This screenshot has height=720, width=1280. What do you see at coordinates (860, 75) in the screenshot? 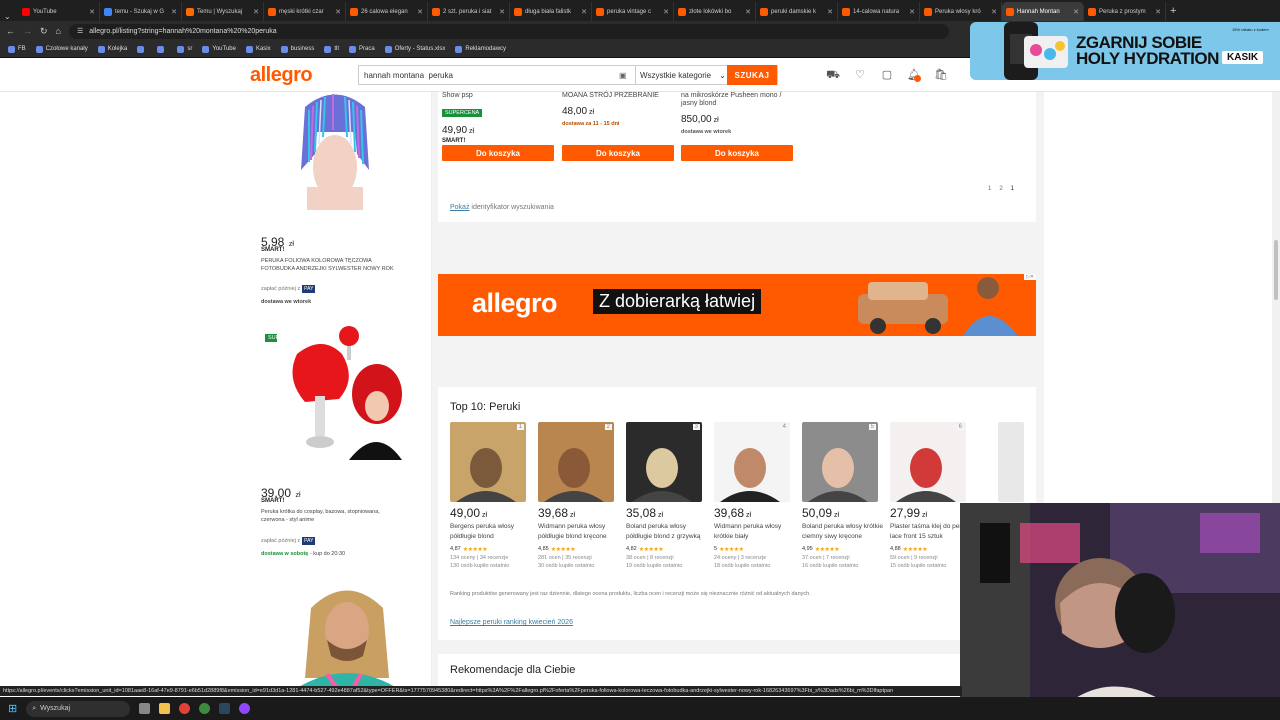
I see `heart-icon: ♡` at bounding box center [860, 75].